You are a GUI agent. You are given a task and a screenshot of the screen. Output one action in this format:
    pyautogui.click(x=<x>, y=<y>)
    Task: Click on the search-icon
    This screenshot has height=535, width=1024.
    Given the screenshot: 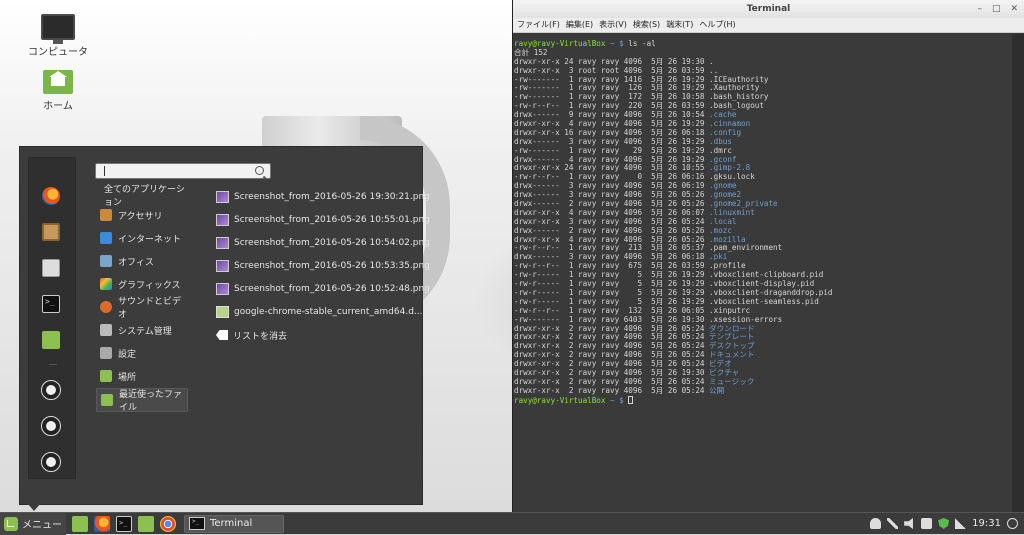 What is the action you would take?
    pyautogui.click(x=259, y=170)
    